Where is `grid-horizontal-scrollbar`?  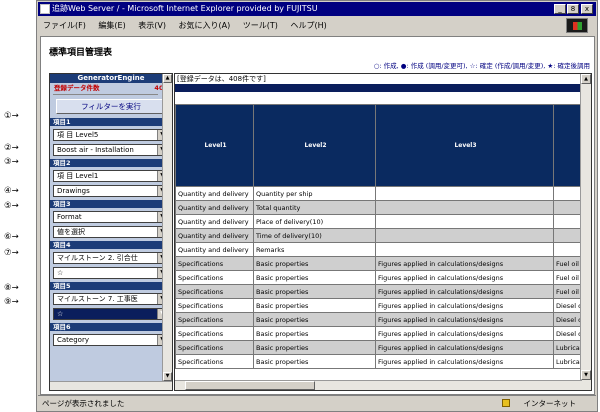 grid-horizontal-scrollbar is located at coordinates (378, 385).